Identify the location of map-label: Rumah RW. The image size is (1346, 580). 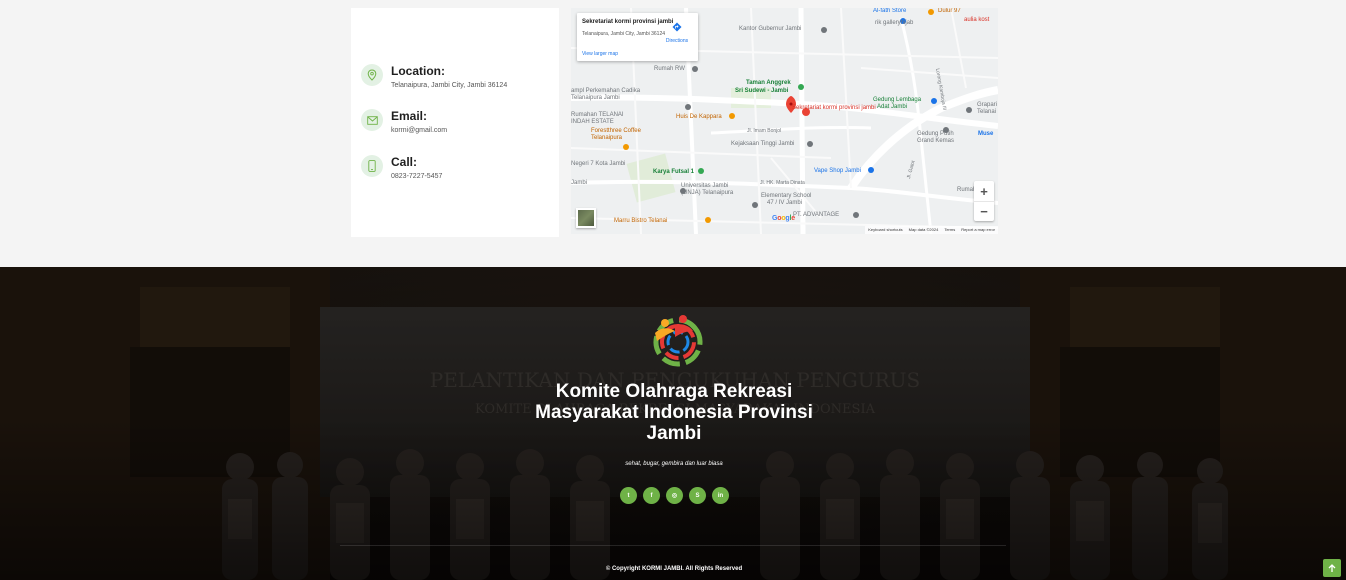
(669, 69).